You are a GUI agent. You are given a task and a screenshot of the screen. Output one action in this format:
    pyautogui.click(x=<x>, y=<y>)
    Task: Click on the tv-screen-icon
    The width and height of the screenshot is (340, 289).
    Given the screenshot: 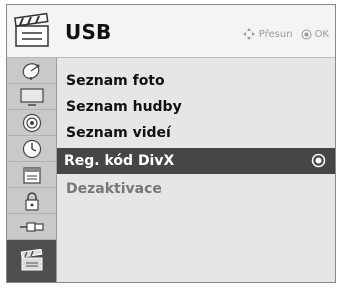 What is the action you would take?
    pyautogui.click(x=31, y=96)
    